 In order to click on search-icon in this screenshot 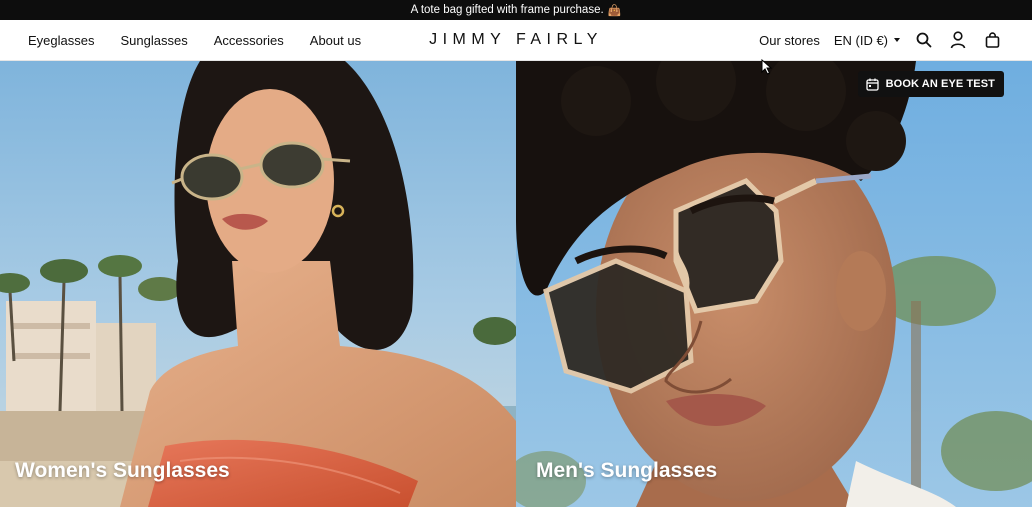, I will do `click(924, 40)`.